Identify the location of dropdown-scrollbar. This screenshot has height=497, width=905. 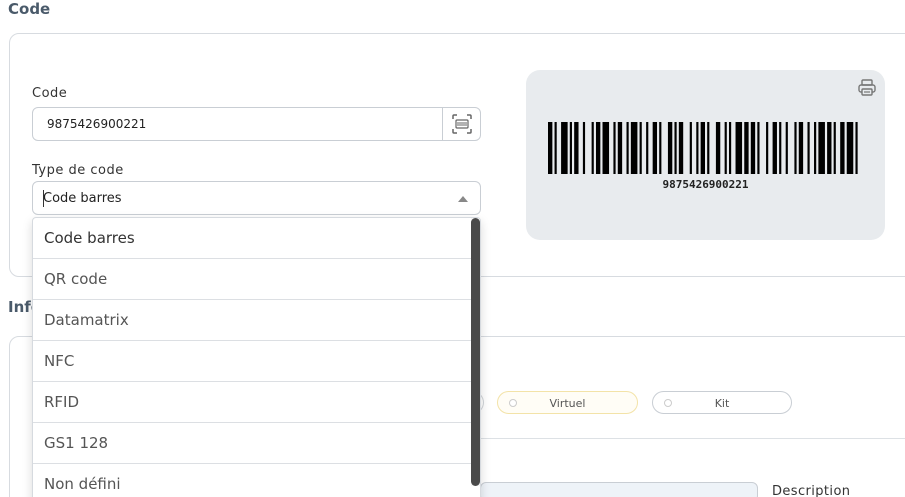
(475, 352).